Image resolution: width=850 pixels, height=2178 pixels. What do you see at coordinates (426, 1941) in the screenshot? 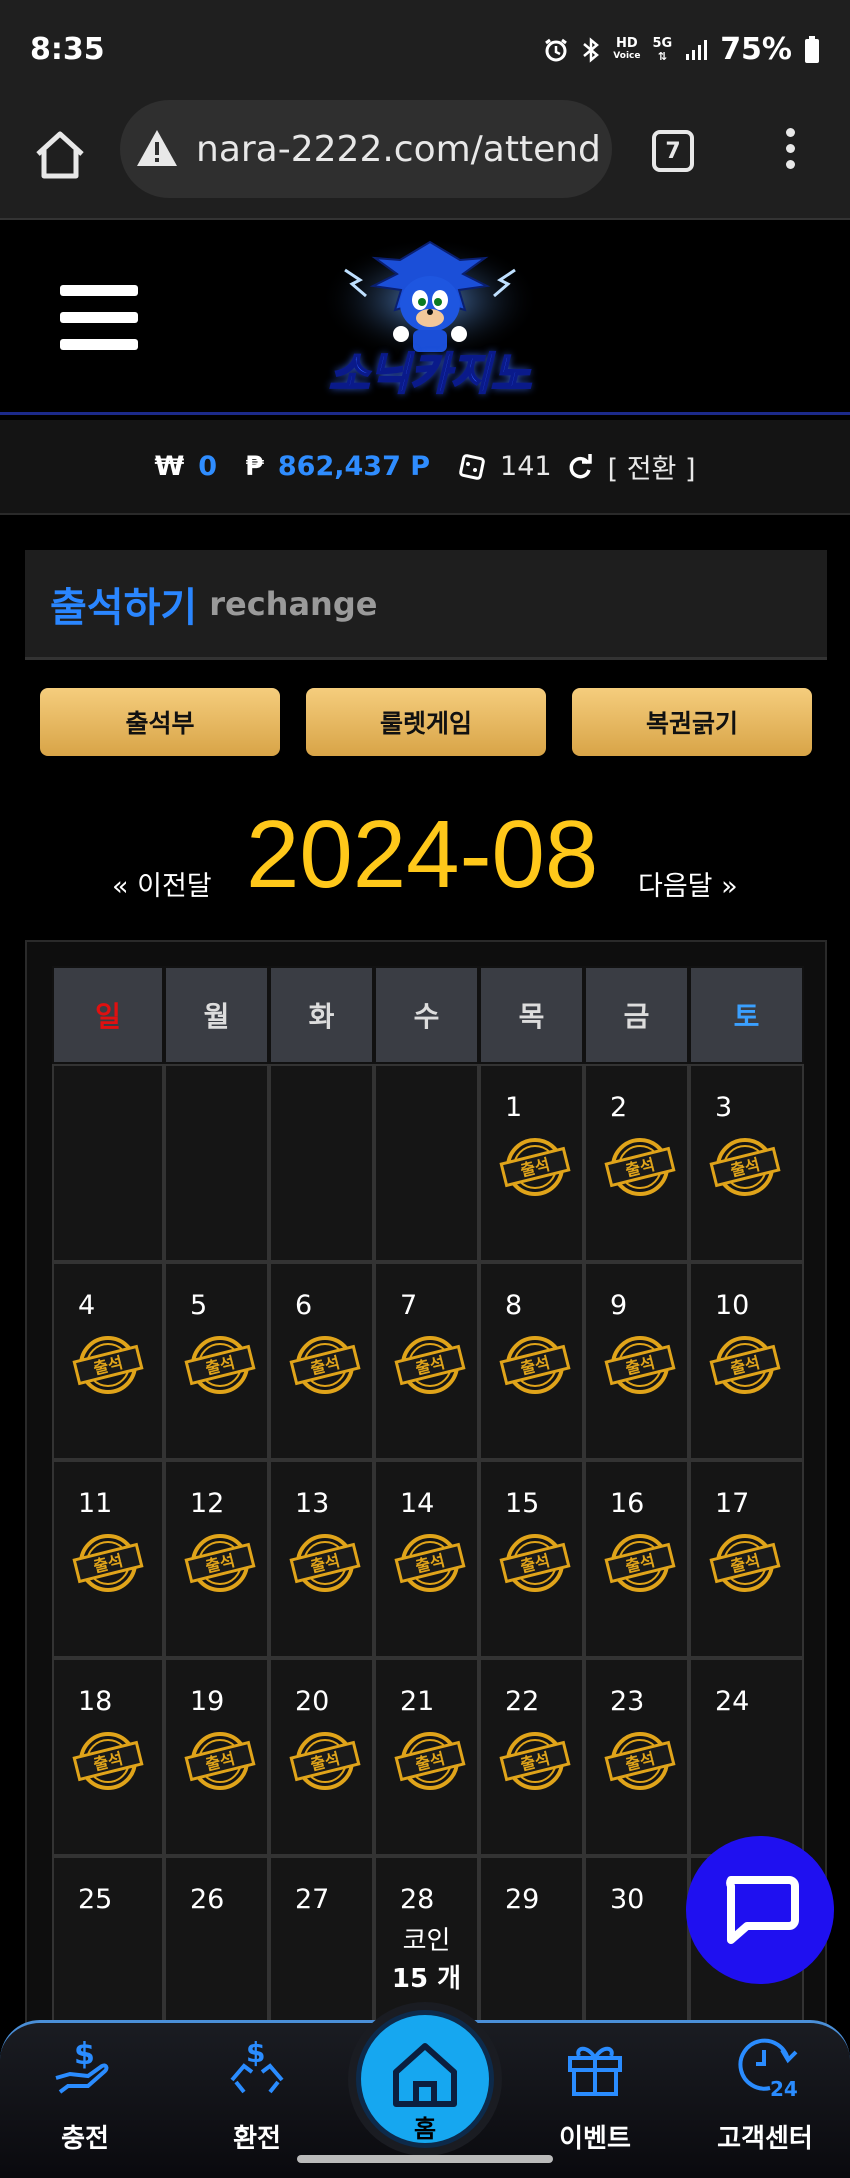
I see `coin-label: 코인` at bounding box center [426, 1941].